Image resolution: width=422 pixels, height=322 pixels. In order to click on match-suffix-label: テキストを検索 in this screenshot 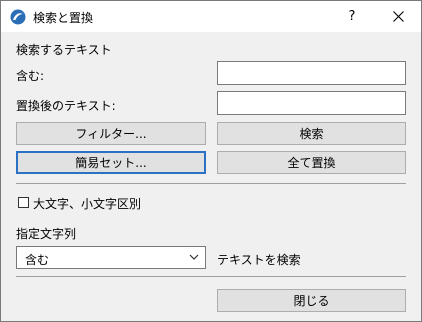, I will do `click(259, 260)`.